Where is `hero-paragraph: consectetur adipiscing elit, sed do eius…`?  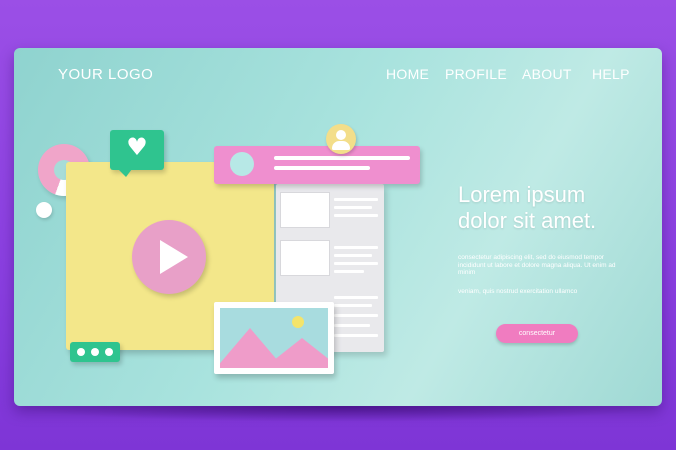 hero-paragraph: consectetur adipiscing elit, sed do eius… is located at coordinates (537, 265).